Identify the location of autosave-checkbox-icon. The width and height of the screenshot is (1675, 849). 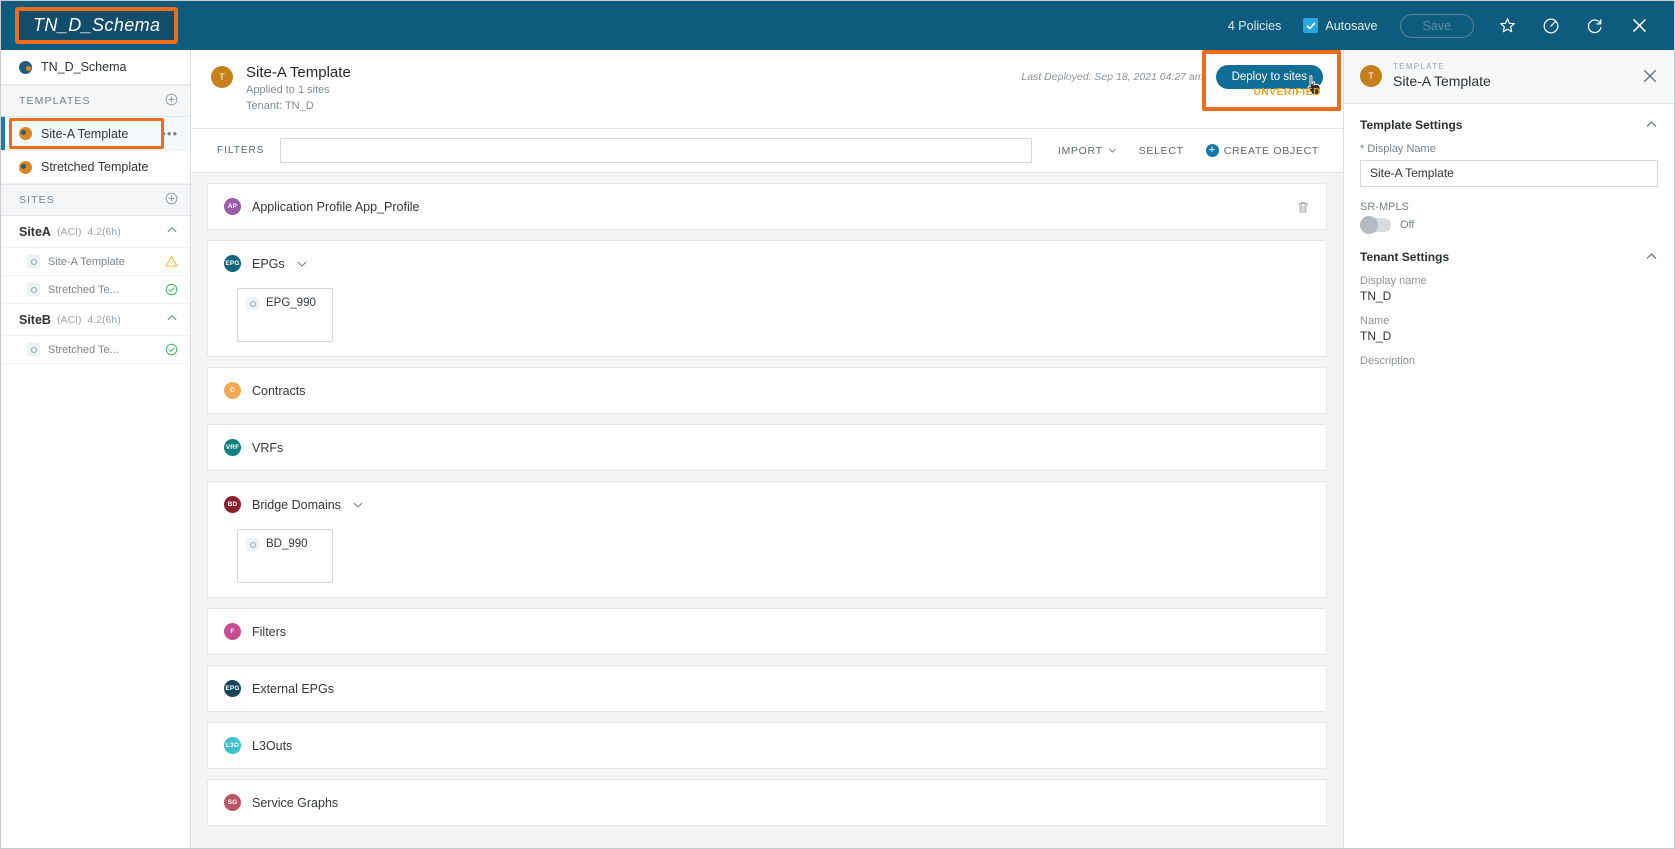
(1311, 25).